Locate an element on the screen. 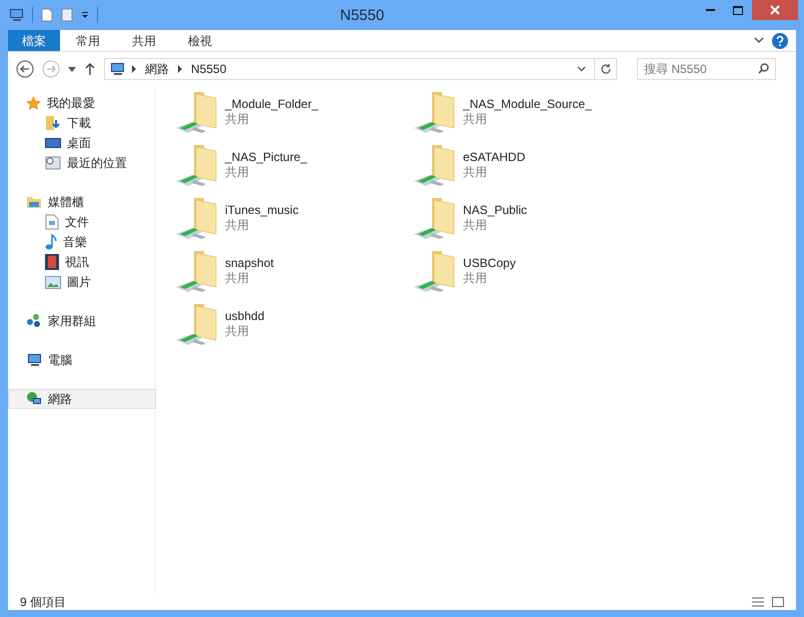 The image size is (804, 617). homegroup-icon is located at coordinates (34, 321).